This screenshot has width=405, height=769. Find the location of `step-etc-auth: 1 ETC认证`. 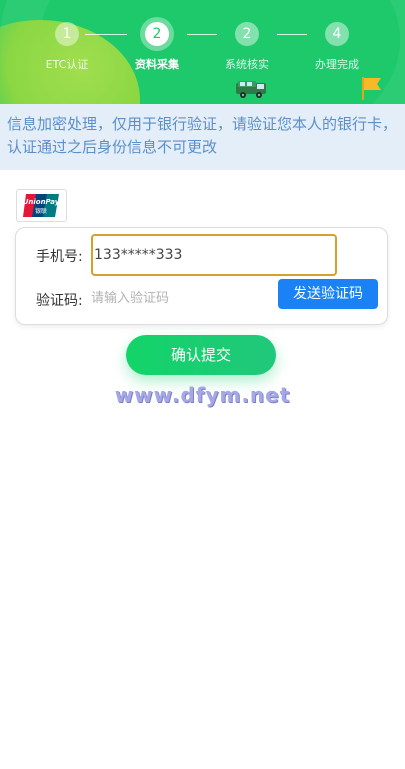

step-etc-auth: 1 ETC认证 is located at coordinates (67, 47).